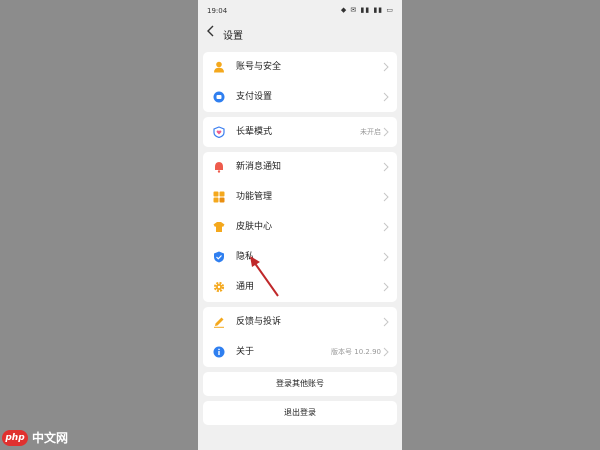 The height and width of the screenshot is (450, 600). Describe the element at coordinates (254, 227) in the screenshot. I see `settings-item-label: 皮肤中心` at that location.